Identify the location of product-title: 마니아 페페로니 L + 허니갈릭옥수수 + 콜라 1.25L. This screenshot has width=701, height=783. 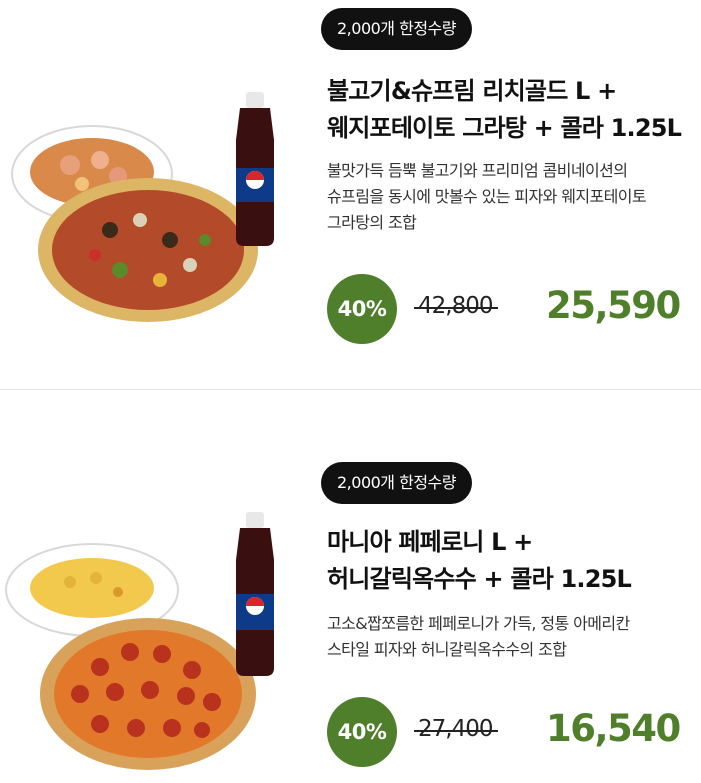
(513, 561).